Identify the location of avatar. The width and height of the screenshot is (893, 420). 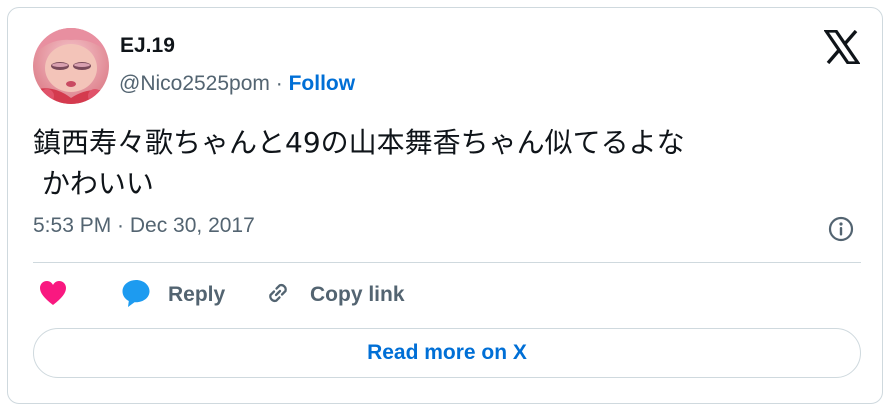
(71, 66).